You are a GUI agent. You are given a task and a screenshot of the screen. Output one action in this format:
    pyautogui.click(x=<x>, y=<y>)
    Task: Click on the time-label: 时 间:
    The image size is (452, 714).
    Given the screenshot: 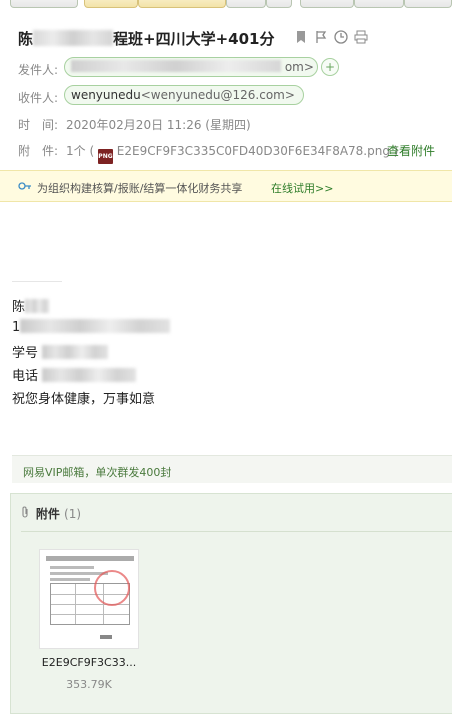 What is the action you would take?
    pyautogui.click(x=38, y=125)
    